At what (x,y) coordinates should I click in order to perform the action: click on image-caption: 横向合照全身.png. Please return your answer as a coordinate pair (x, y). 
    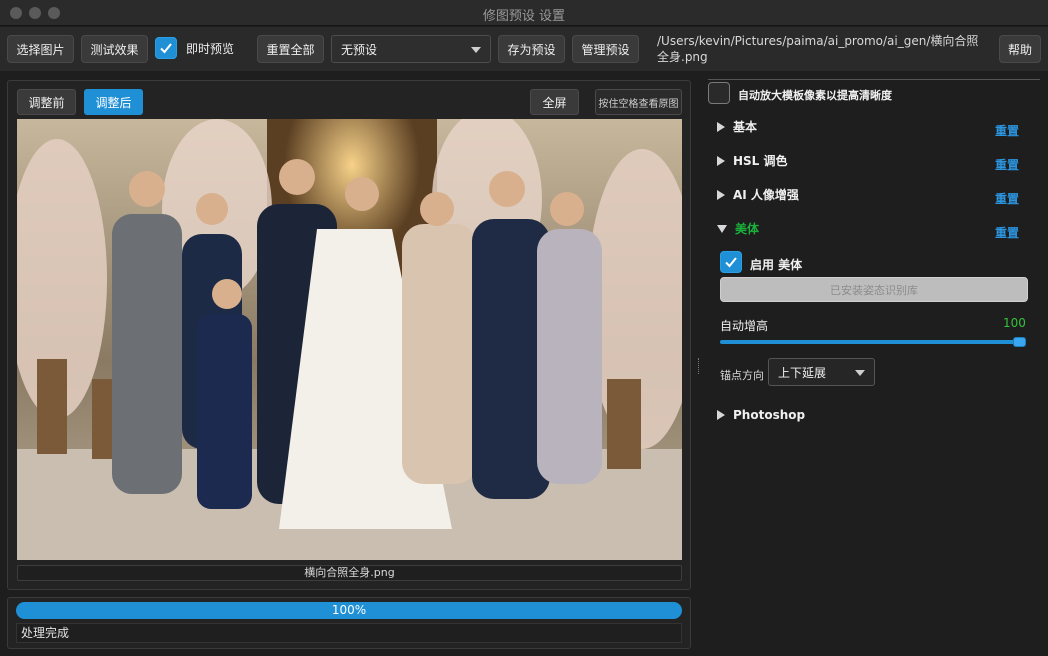
    Looking at the image, I should click on (349, 573).